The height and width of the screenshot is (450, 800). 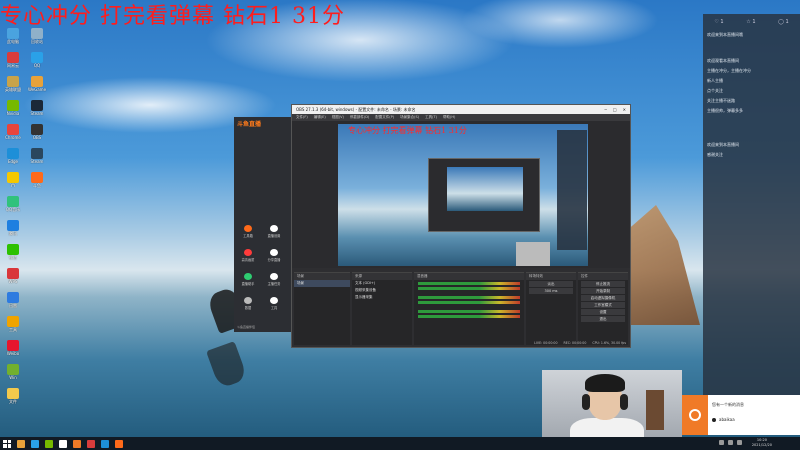 I want to click on control-button: 停止推流, so click(x=603, y=284).